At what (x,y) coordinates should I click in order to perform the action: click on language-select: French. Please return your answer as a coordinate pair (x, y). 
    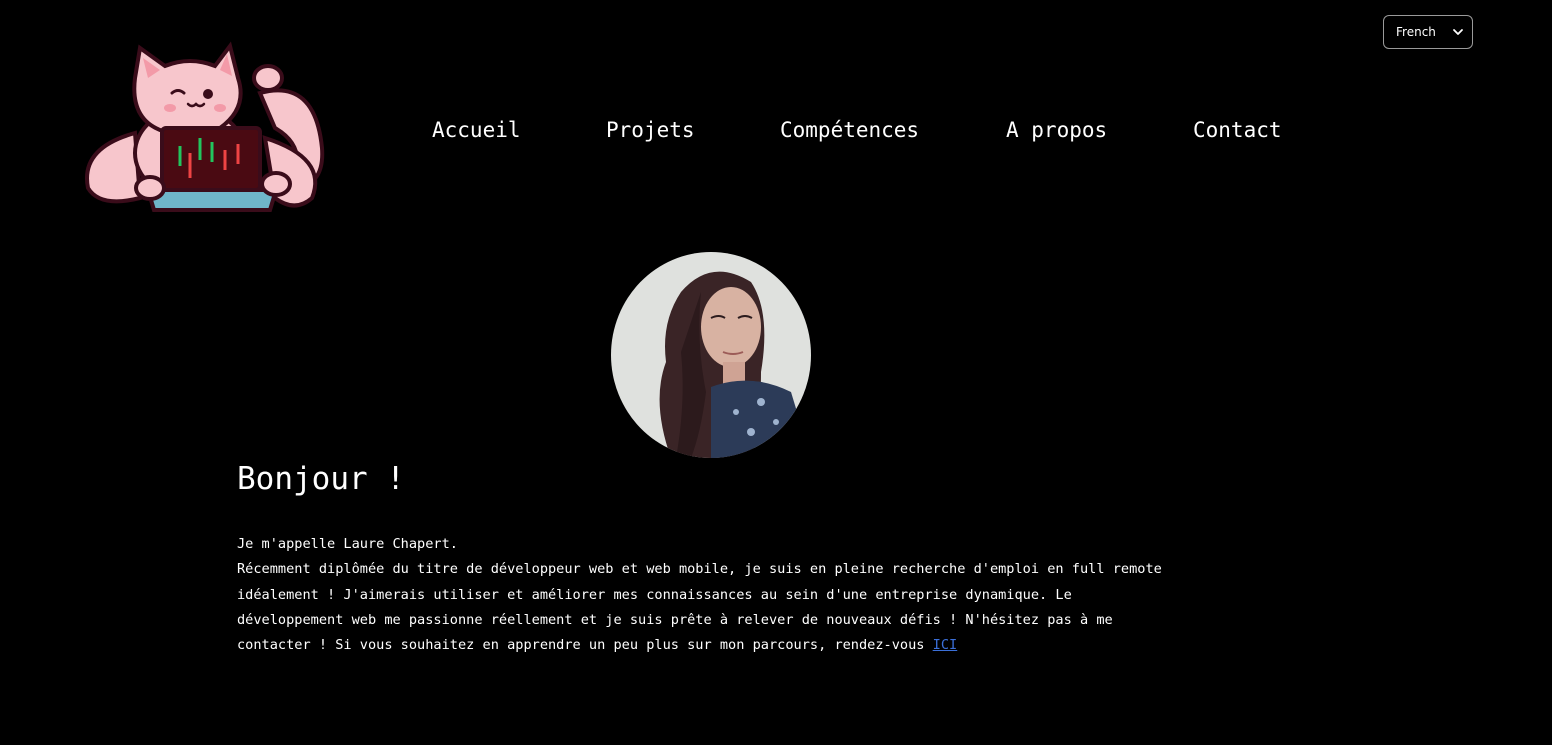
    Looking at the image, I should click on (1428, 32).